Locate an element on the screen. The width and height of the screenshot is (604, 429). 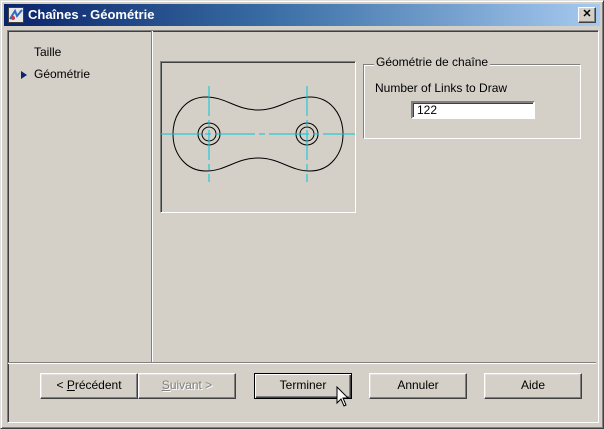
app-icon is located at coordinates (16, 15).